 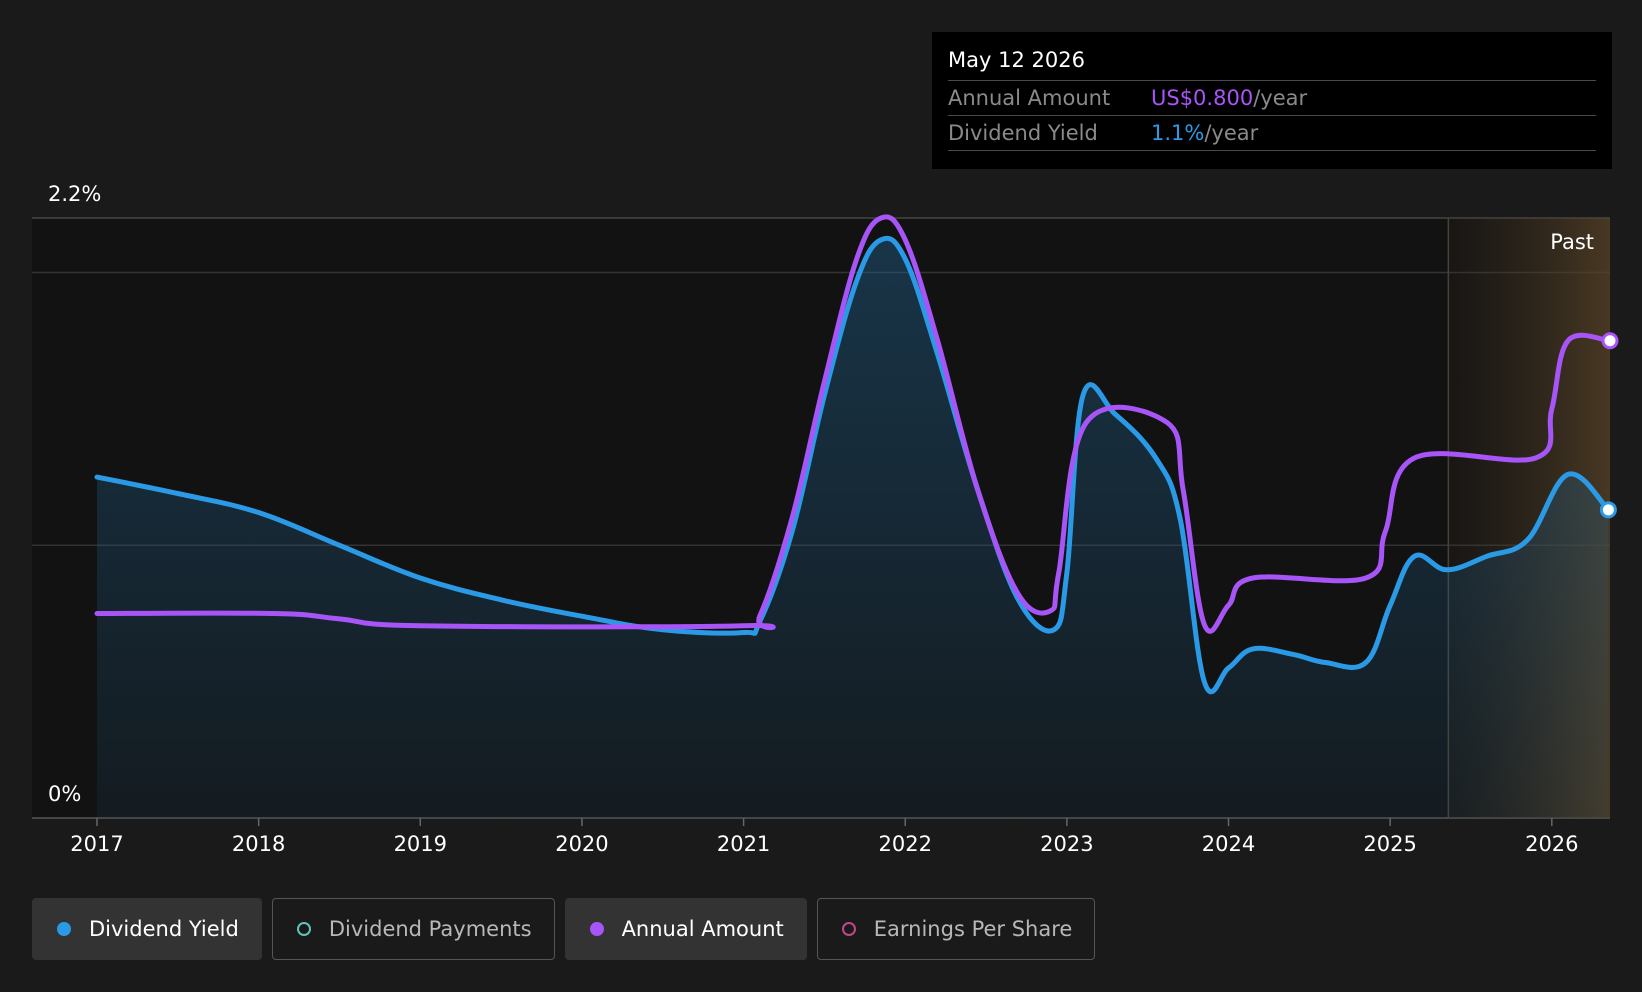 What do you see at coordinates (1551, 844) in the screenshot?
I see `x-tick-label: 2026` at bounding box center [1551, 844].